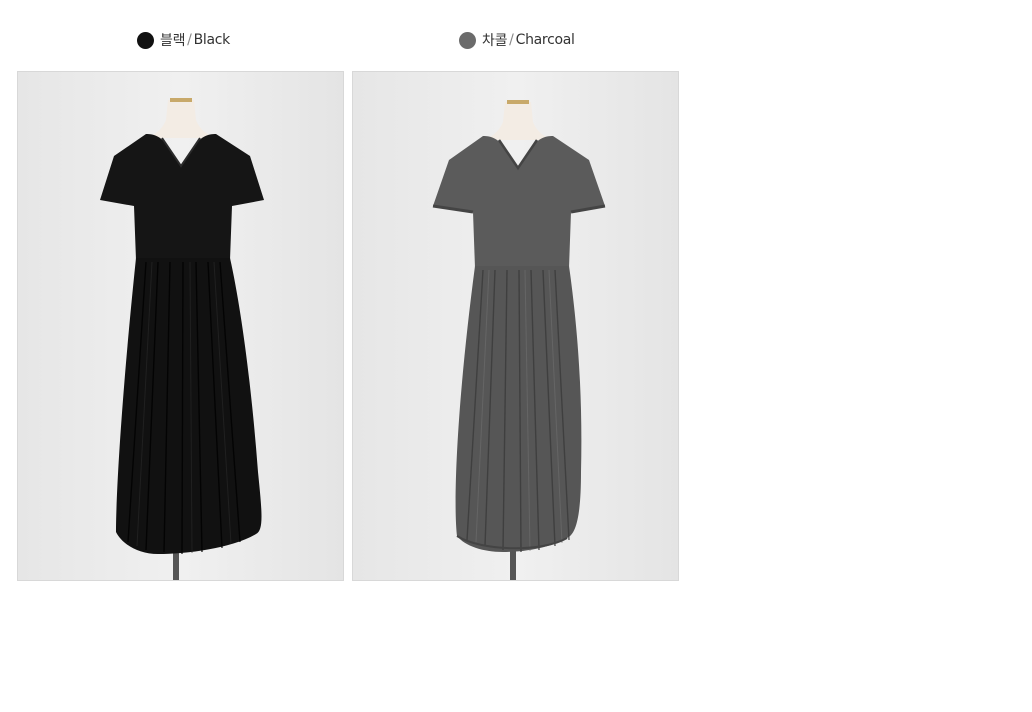  What do you see at coordinates (145, 40) in the screenshot?
I see `black-color-swatch` at bounding box center [145, 40].